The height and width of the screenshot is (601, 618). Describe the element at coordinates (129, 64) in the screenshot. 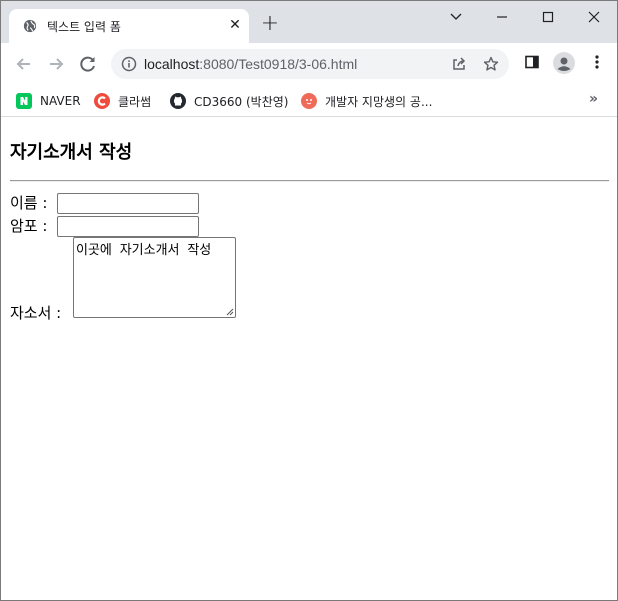

I see `info-icon` at that location.